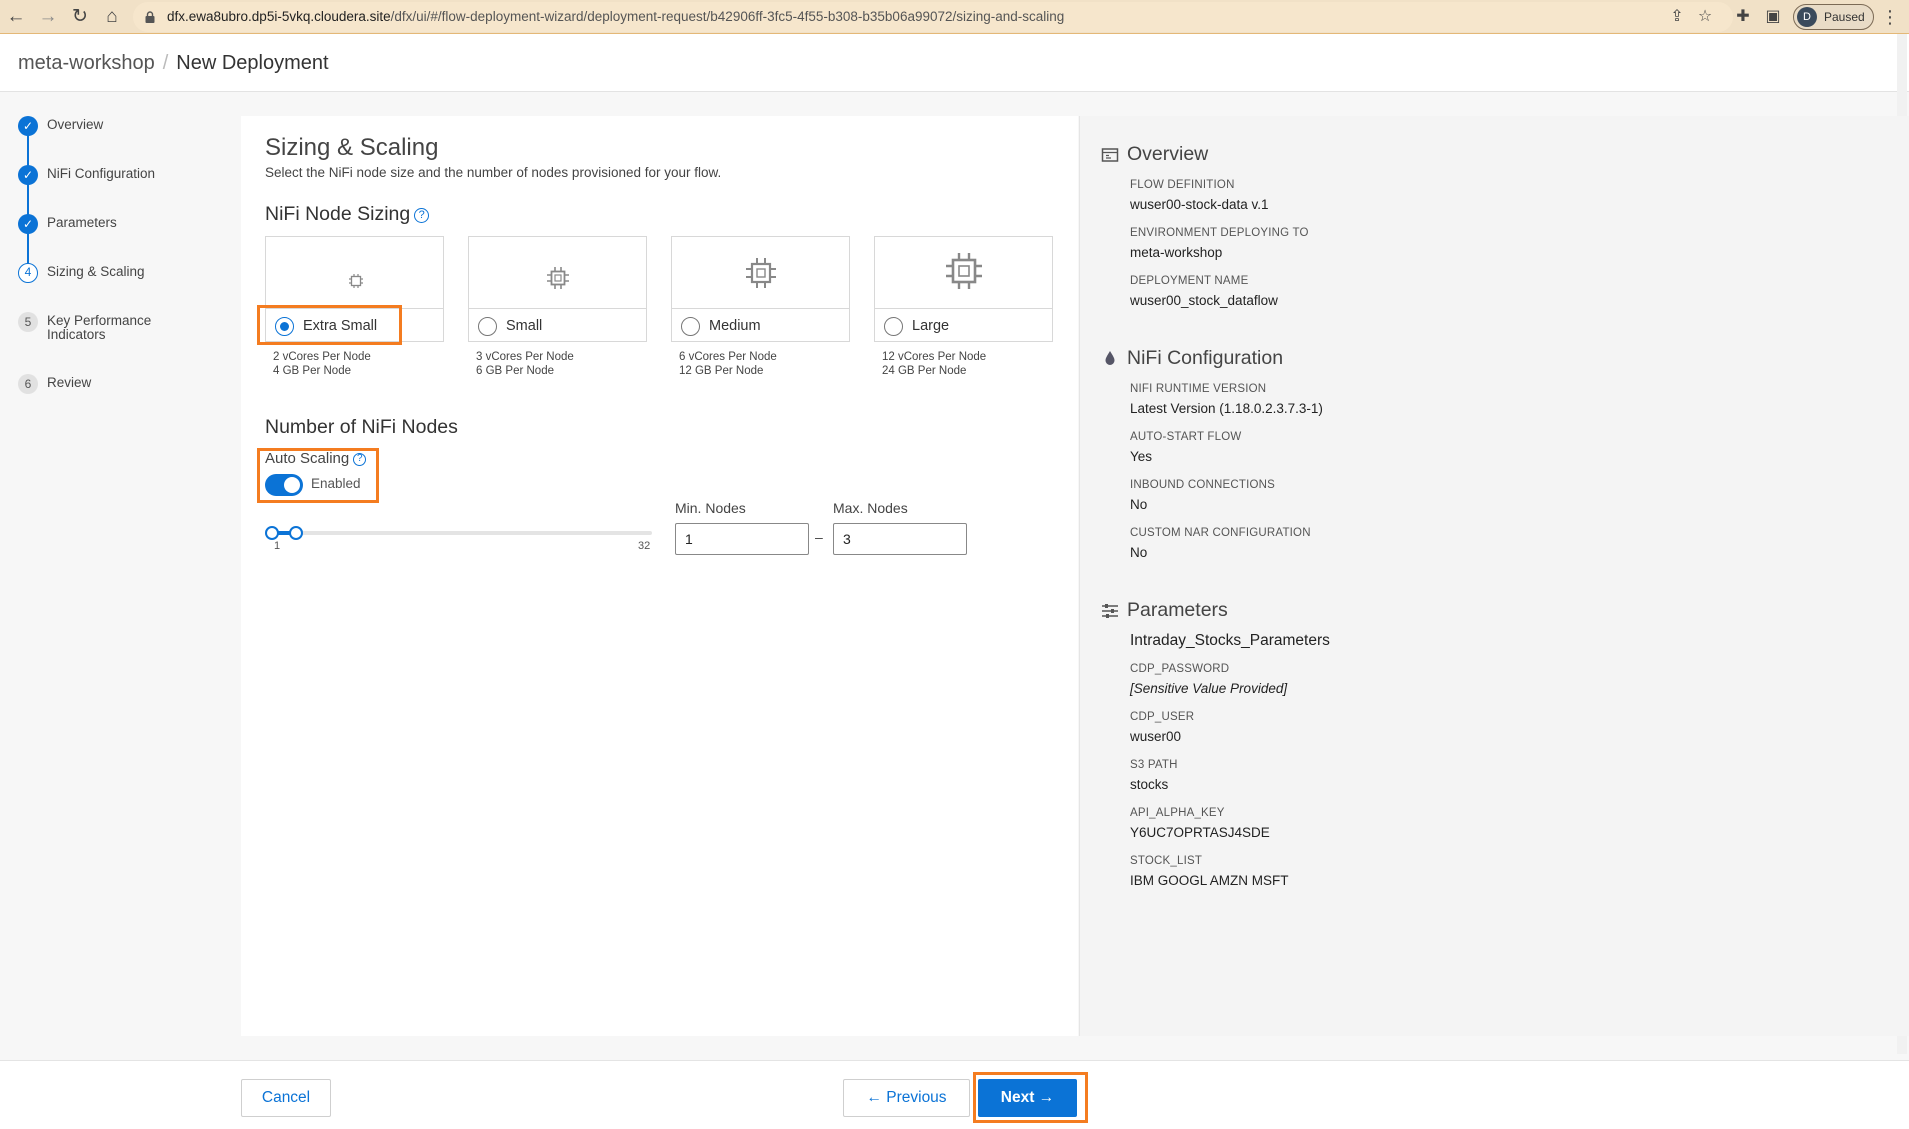 The height and width of the screenshot is (1129, 1909). Describe the element at coordinates (173, 63) in the screenshot. I see `breadcrumb: meta-workshop / New Deployment` at that location.